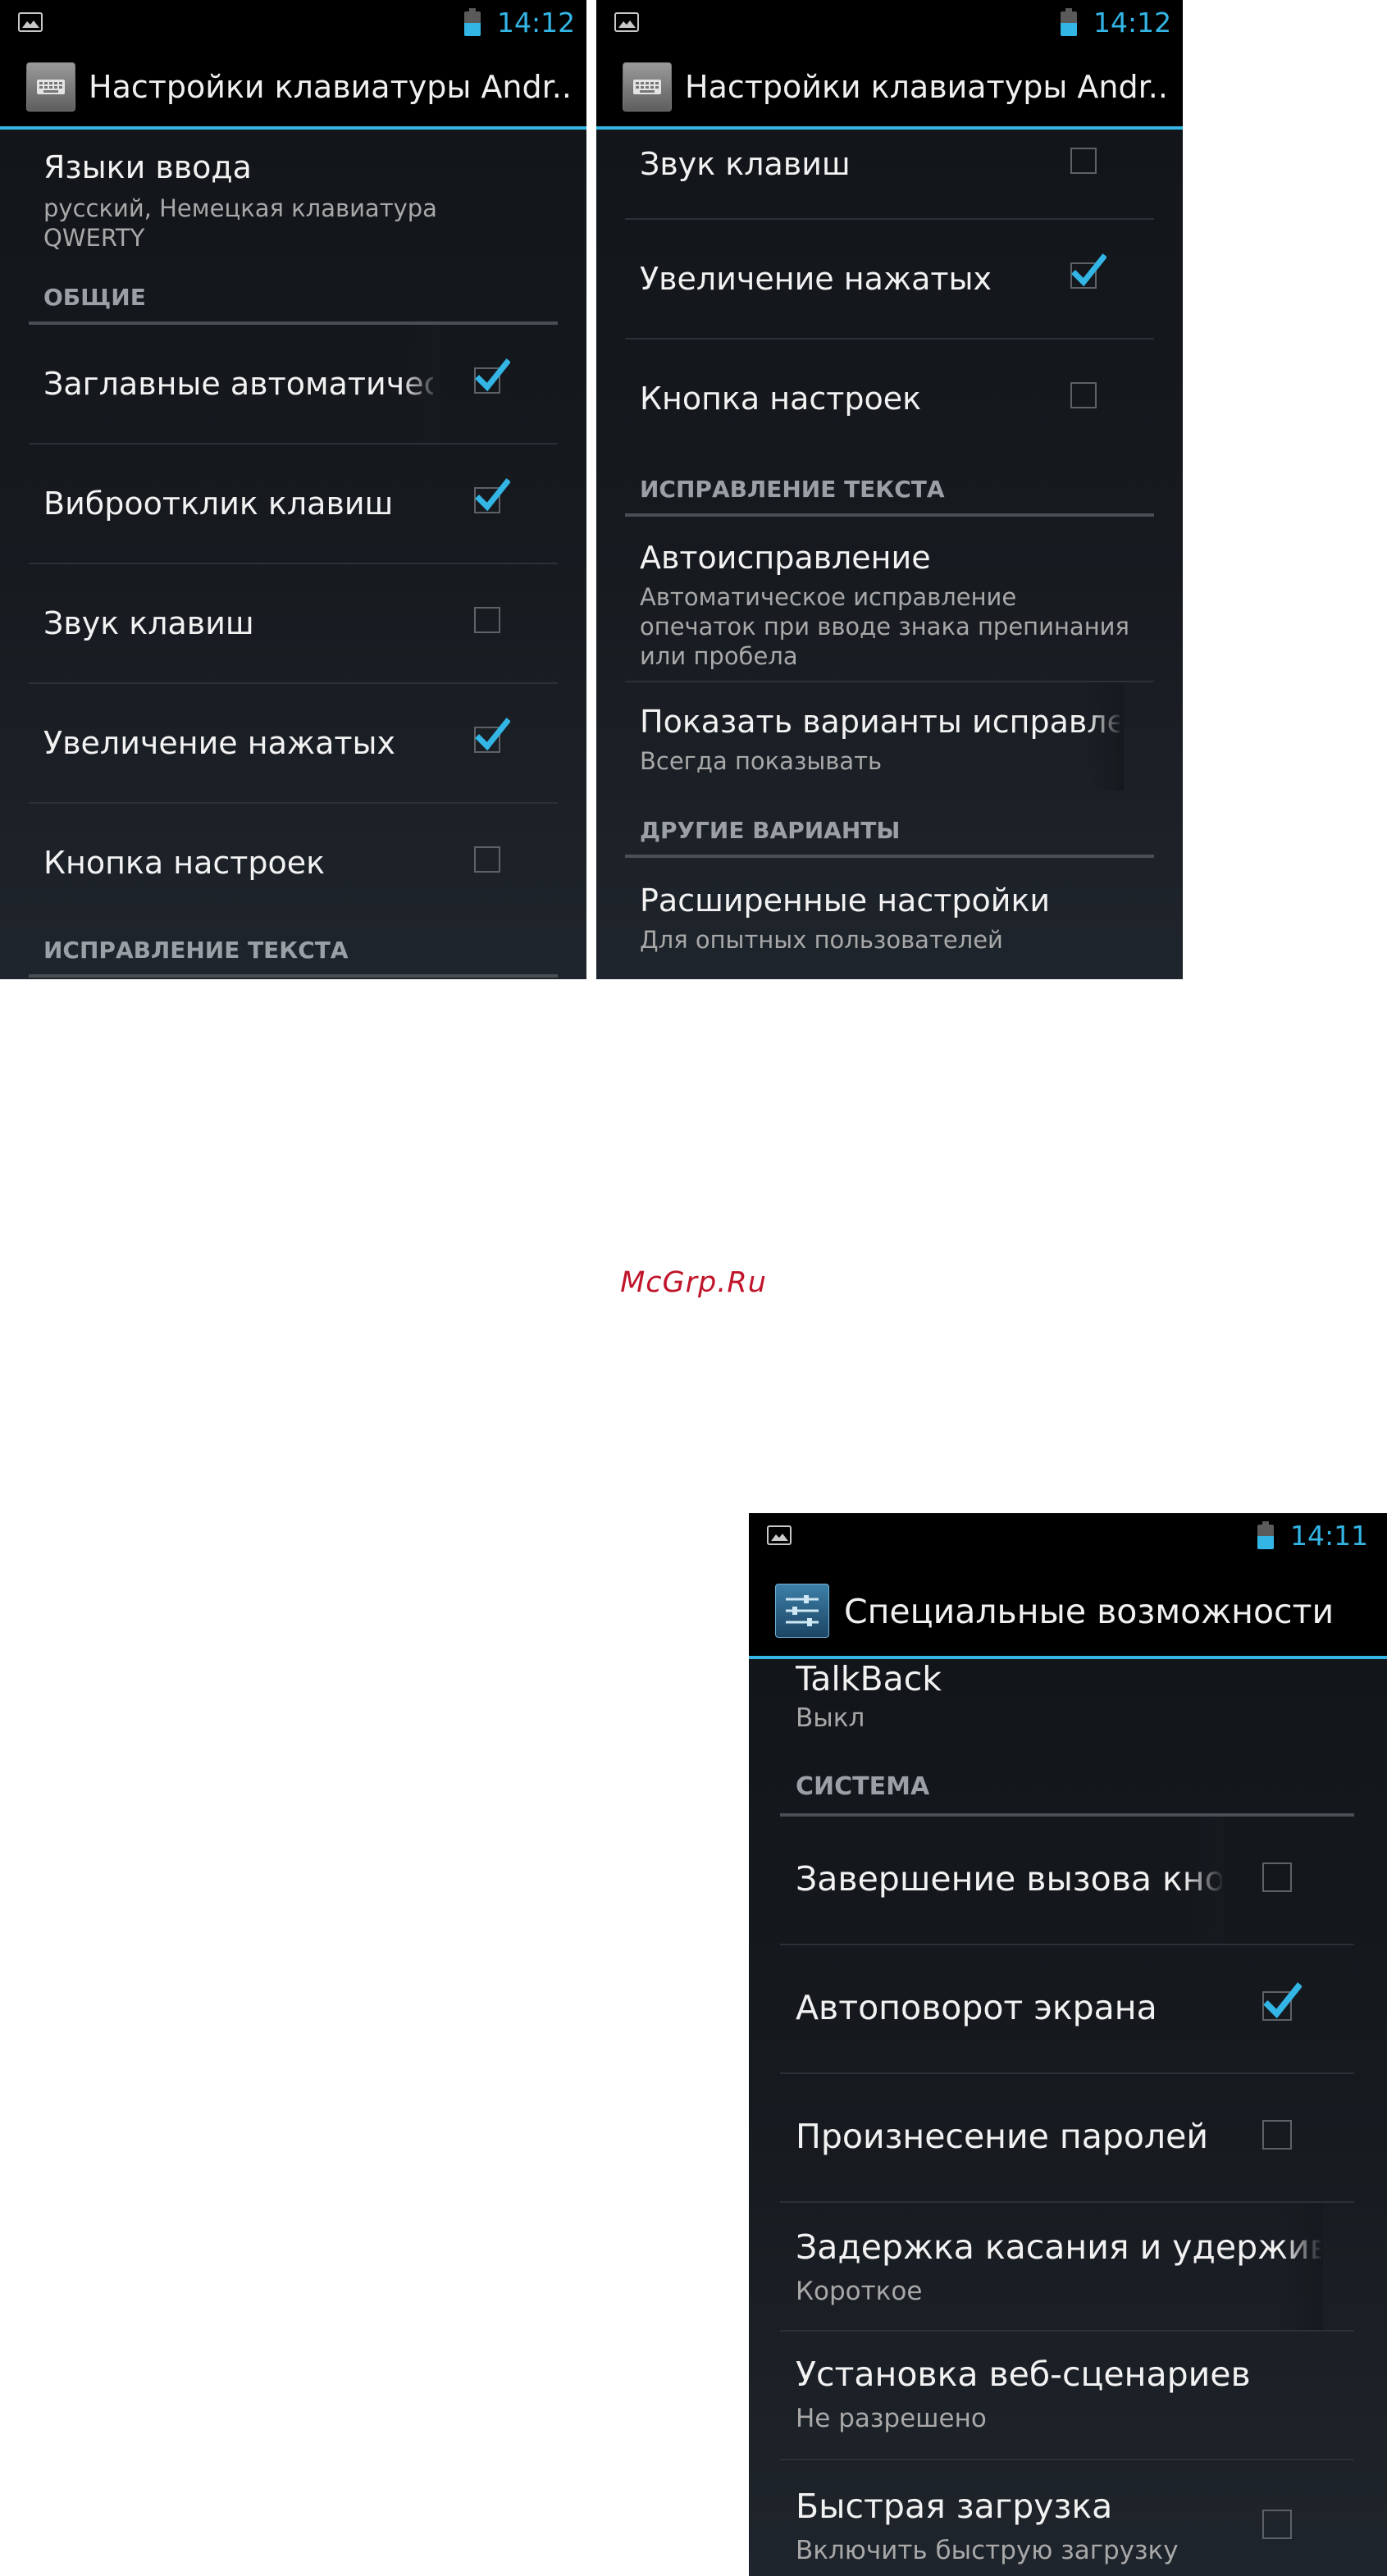 This screenshot has height=2576, width=1387. What do you see at coordinates (830, 1718) in the screenshot?
I see `talkback-summary: Выкл` at bounding box center [830, 1718].